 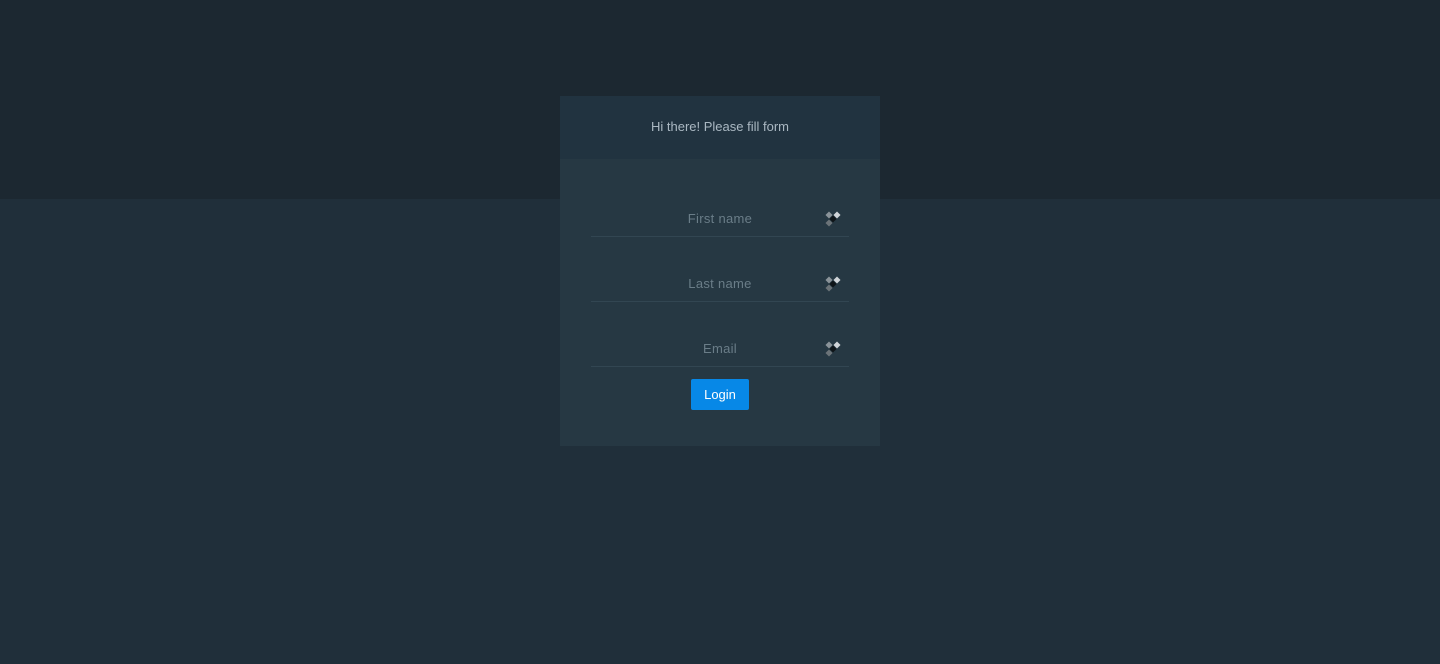 I want to click on form-header: Hi there! Please fill form, so click(x=720, y=127).